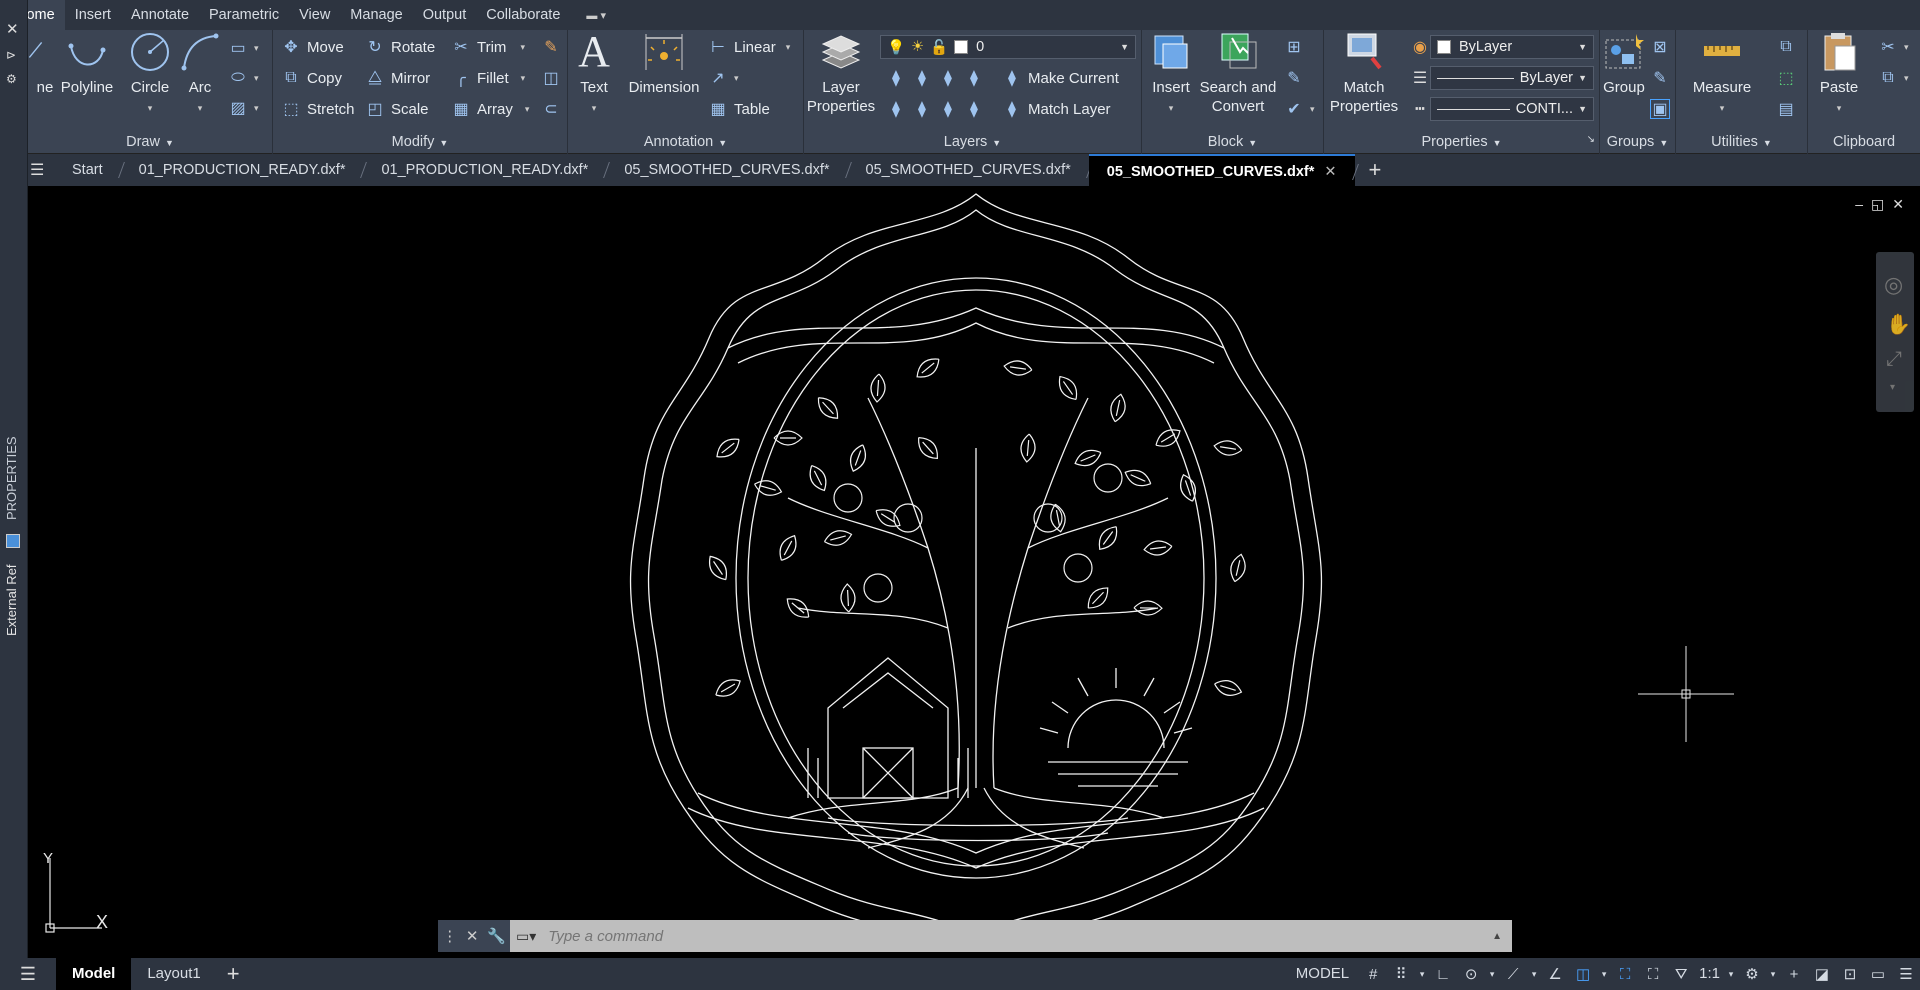 The height and width of the screenshot is (990, 1920). What do you see at coordinates (1014, 936) in the screenshot?
I see `command-input` at bounding box center [1014, 936].